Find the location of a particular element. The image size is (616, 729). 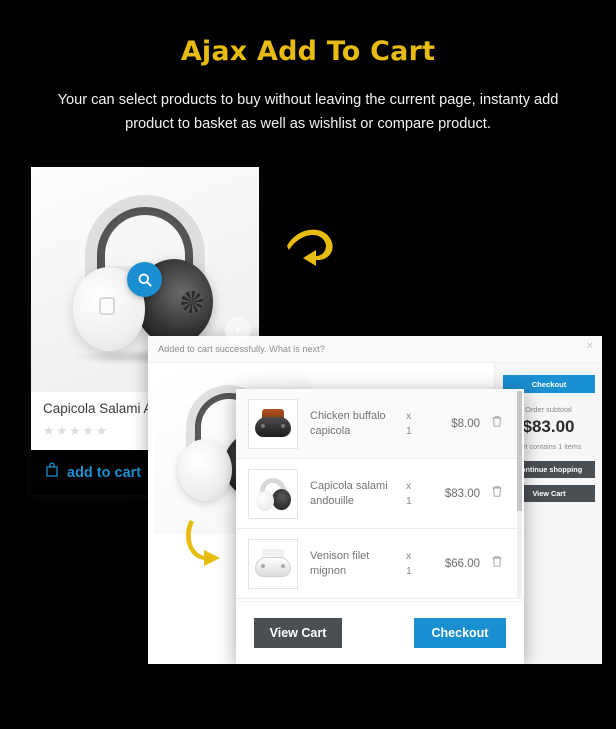

modal-headphone-left-cup-shape is located at coordinates (205, 470).